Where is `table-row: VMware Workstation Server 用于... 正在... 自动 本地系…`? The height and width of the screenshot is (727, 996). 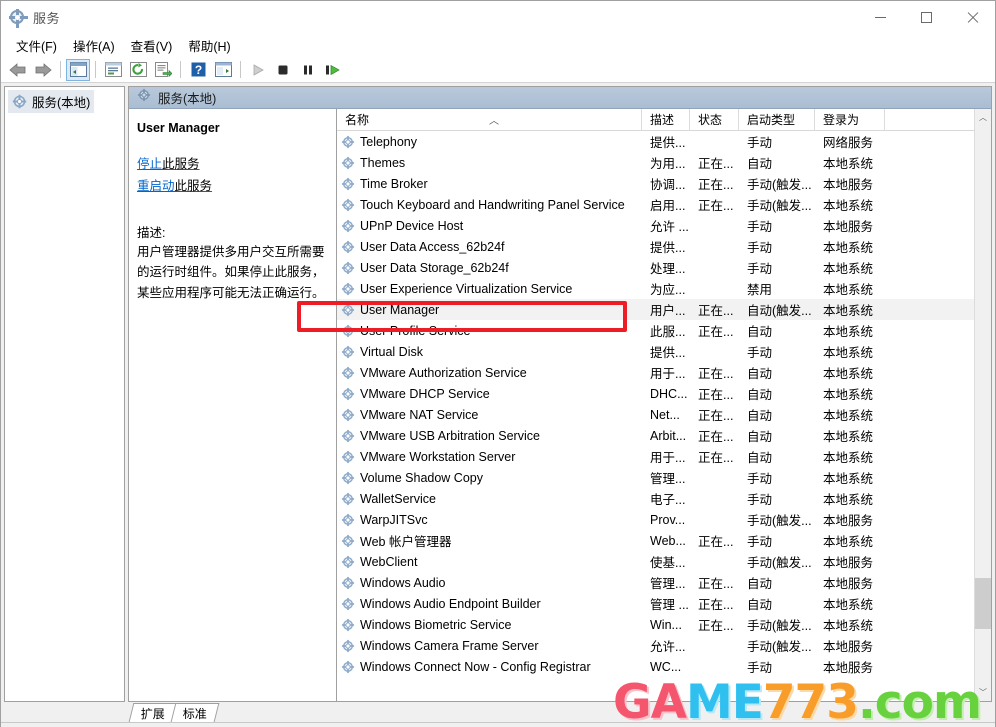
table-row: VMware Workstation Server 用于... 正在... 自动 本地系… is located at coordinates (655, 456).